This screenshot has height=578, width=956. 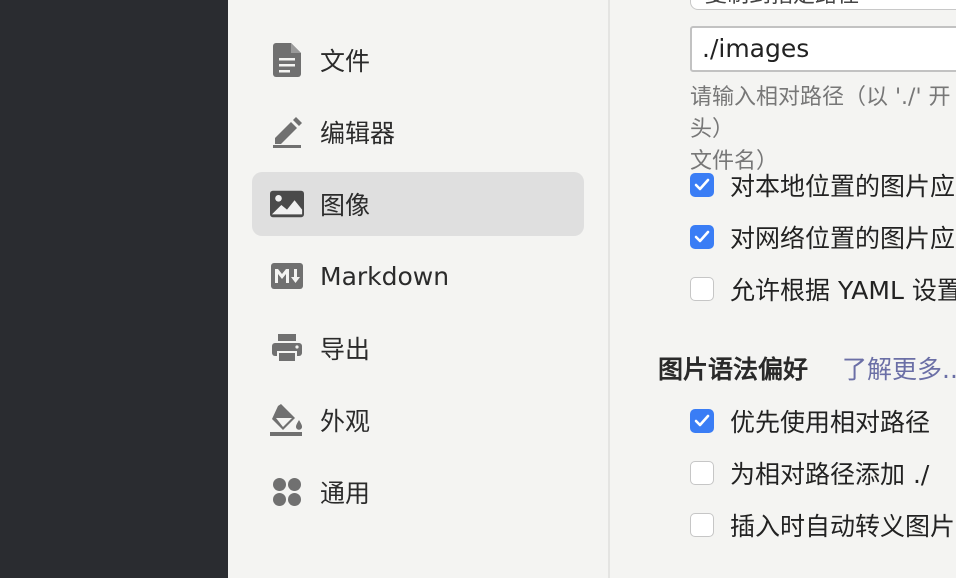 I want to click on path-hint: 请输入相对路径（以 './' 开头） 文件名）, so click(x=820, y=129).